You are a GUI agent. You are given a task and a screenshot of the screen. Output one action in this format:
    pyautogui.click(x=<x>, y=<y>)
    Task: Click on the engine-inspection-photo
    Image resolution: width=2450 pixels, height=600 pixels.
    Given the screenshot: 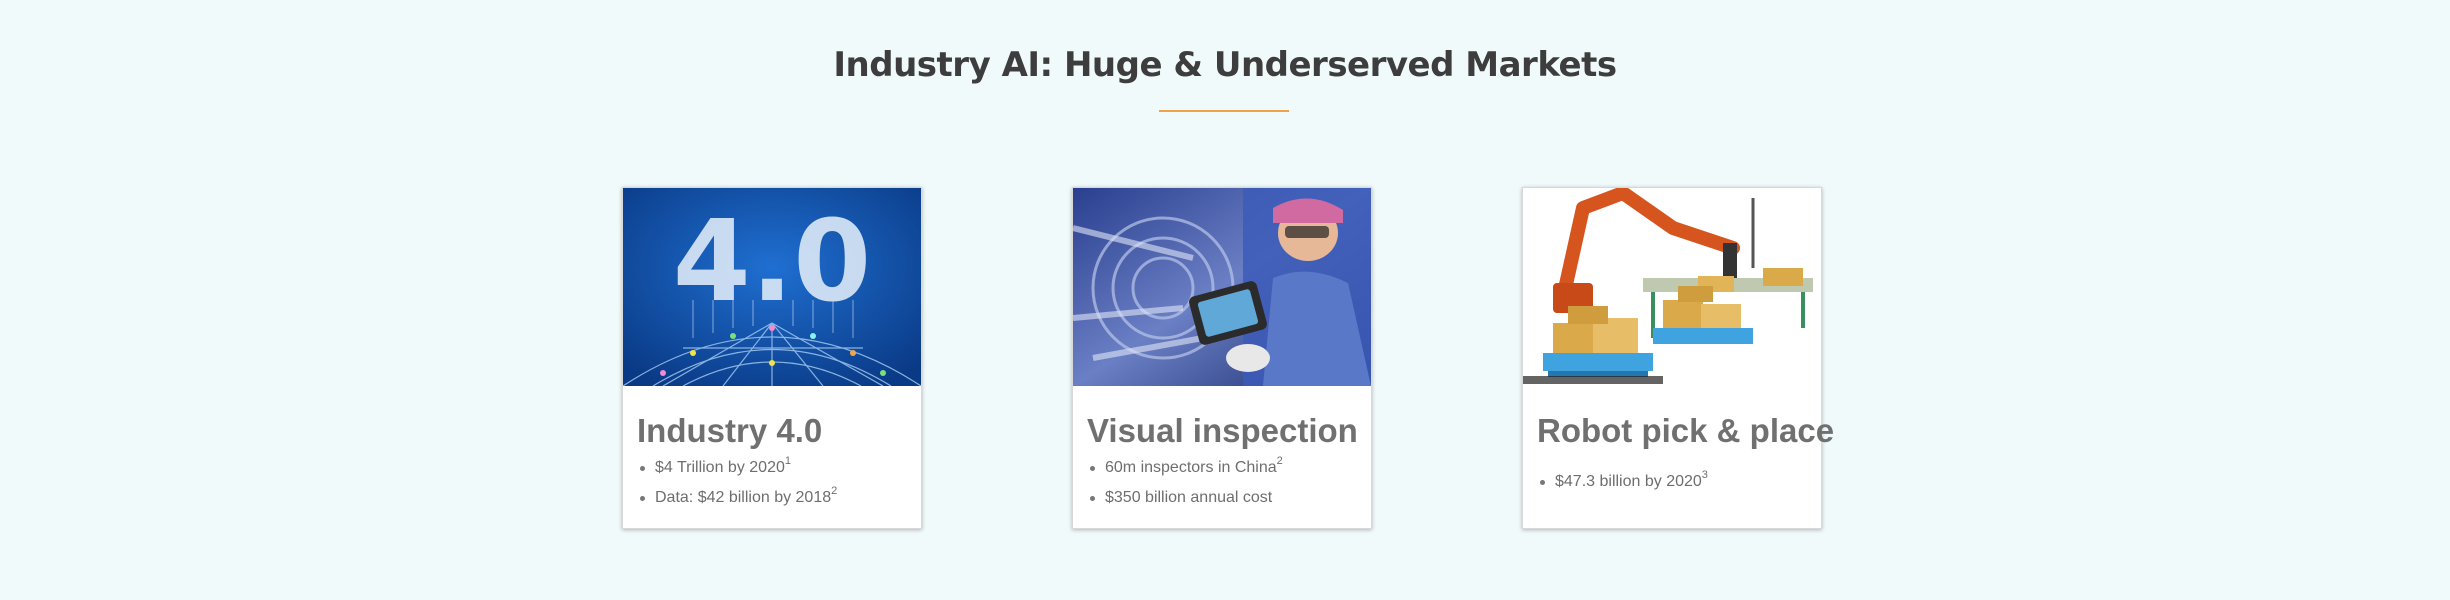 What is the action you would take?
    pyautogui.click(x=1222, y=287)
    